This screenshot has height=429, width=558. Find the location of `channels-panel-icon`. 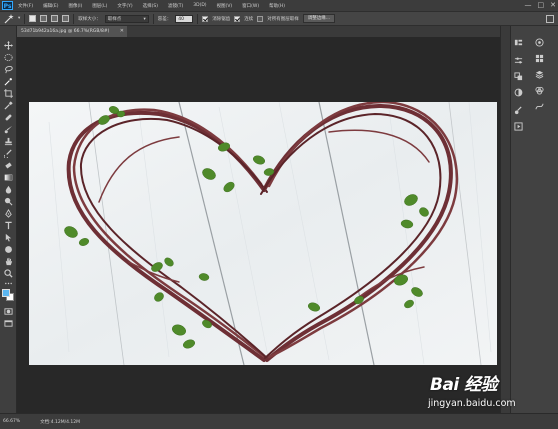

channels-panel-icon is located at coordinates (539, 90).